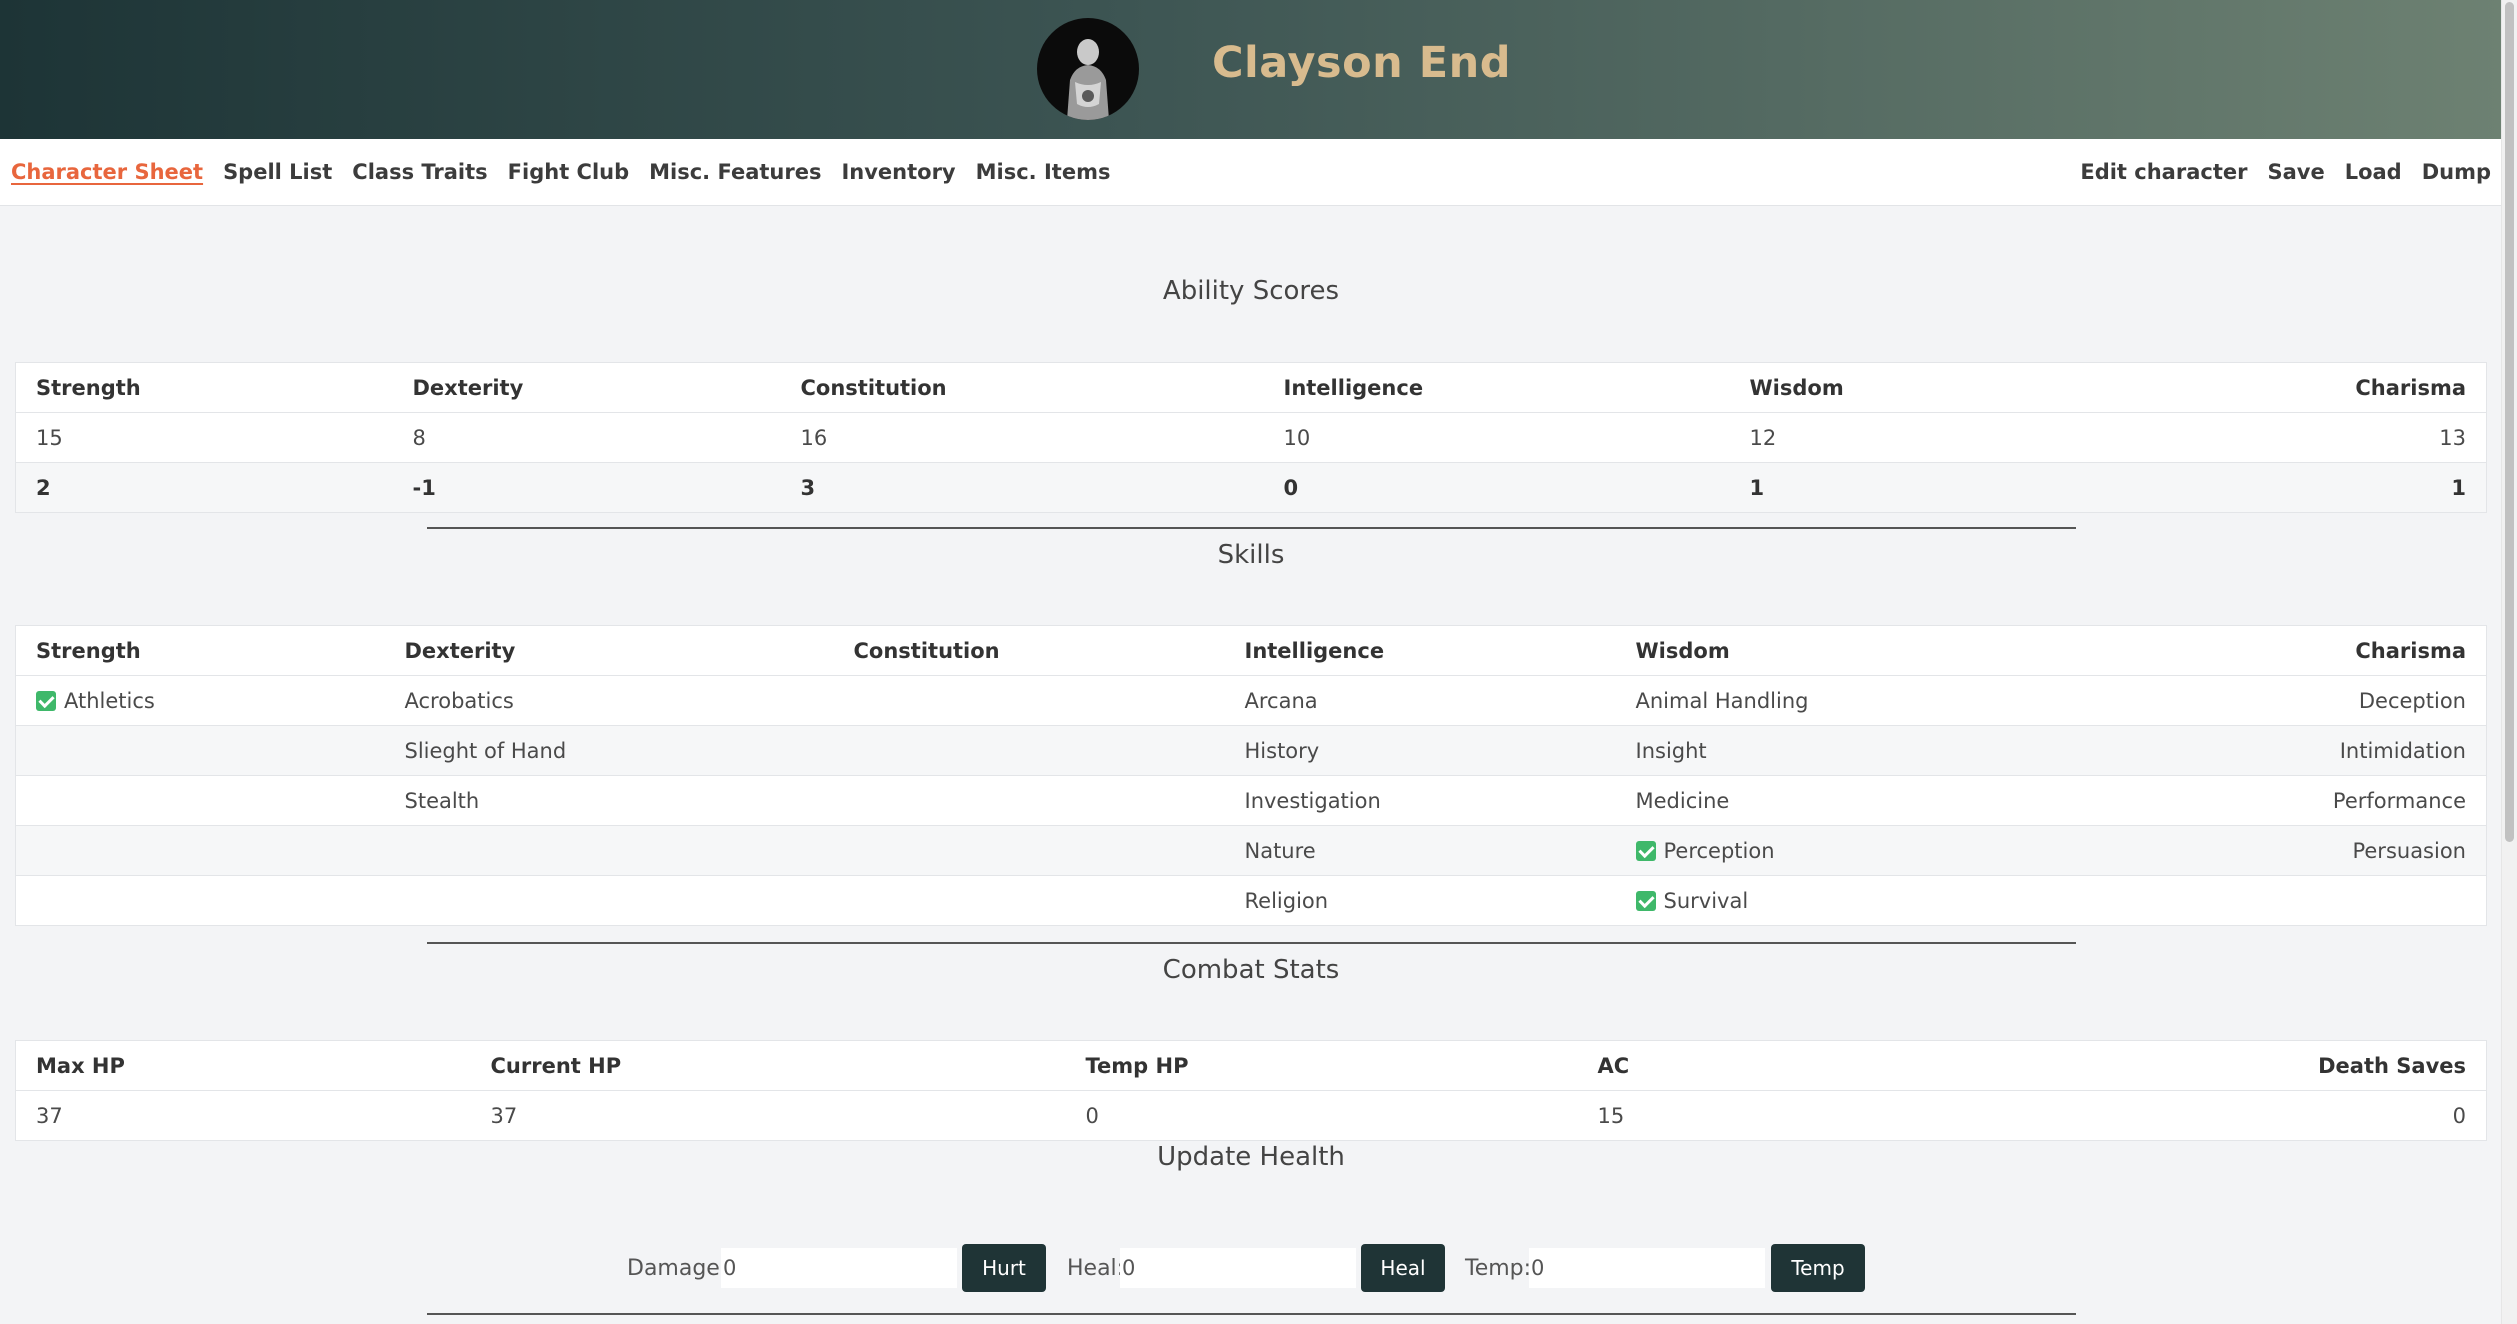  What do you see at coordinates (1420, 750) in the screenshot?
I see `skill-cell: History` at bounding box center [1420, 750].